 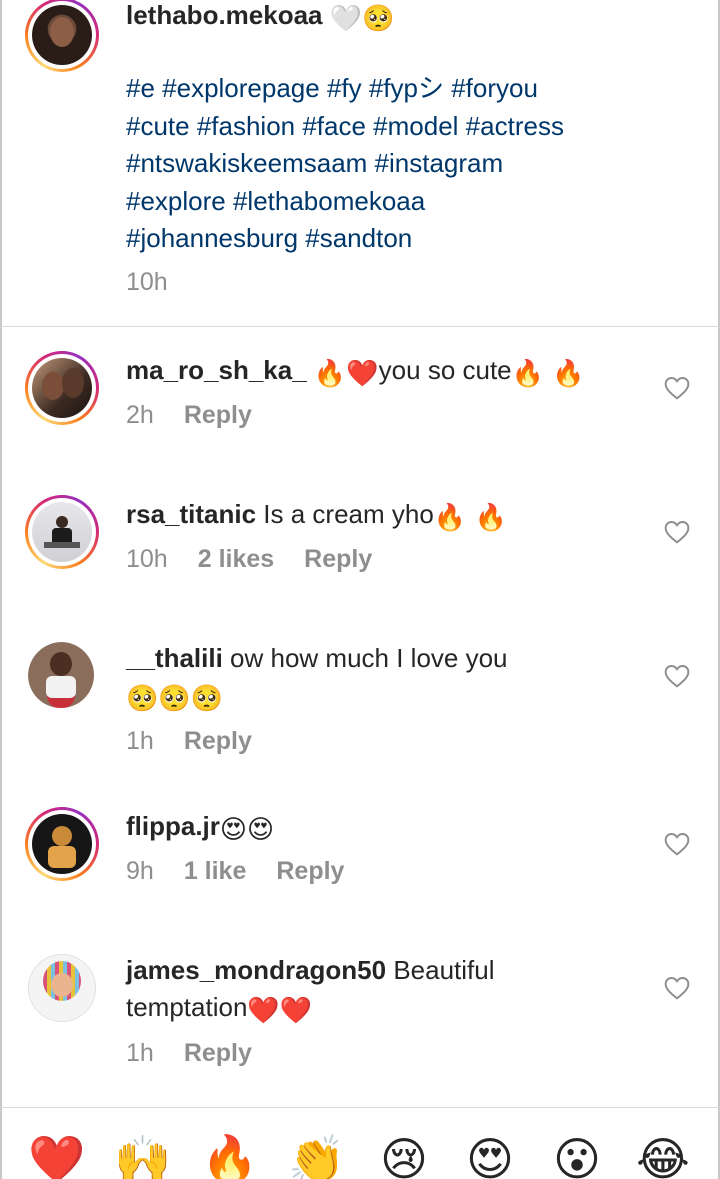 What do you see at coordinates (346, 19) in the screenshot?
I see `white-heart-icon: 🤍` at bounding box center [346, 19].